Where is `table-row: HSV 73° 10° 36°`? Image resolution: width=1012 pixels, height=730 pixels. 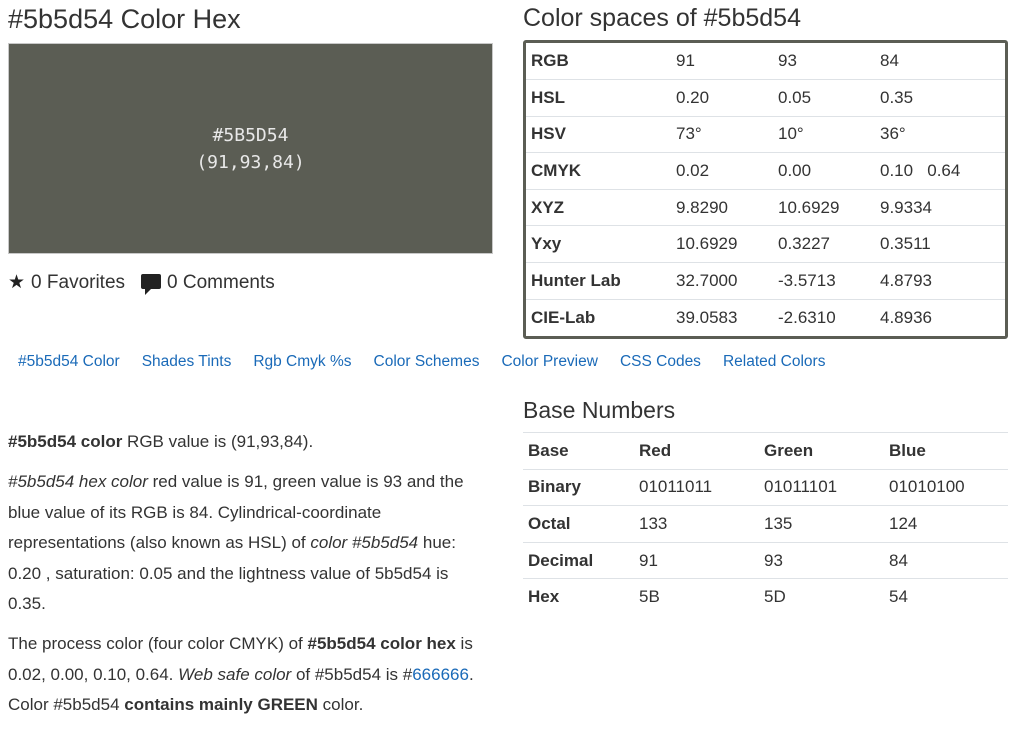 table-row: HSV 73° 10° 36° is located at coordinates (765, 135).